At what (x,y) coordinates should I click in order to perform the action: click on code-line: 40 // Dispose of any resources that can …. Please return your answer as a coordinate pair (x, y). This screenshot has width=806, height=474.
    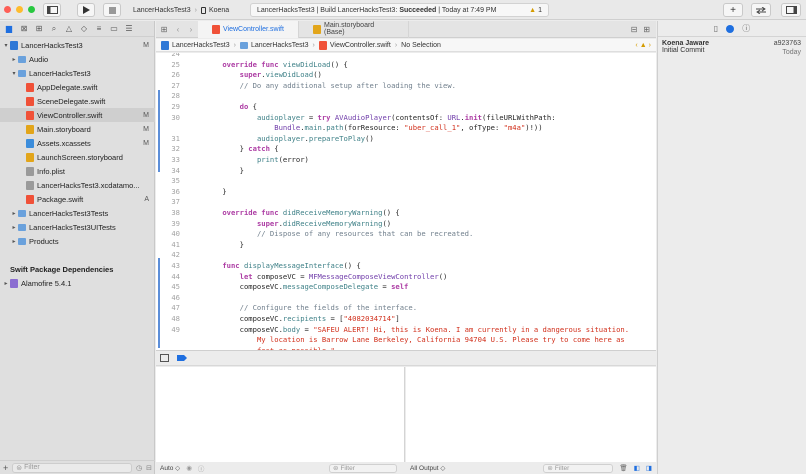
    Looking at the image, I should click on (406, 234).